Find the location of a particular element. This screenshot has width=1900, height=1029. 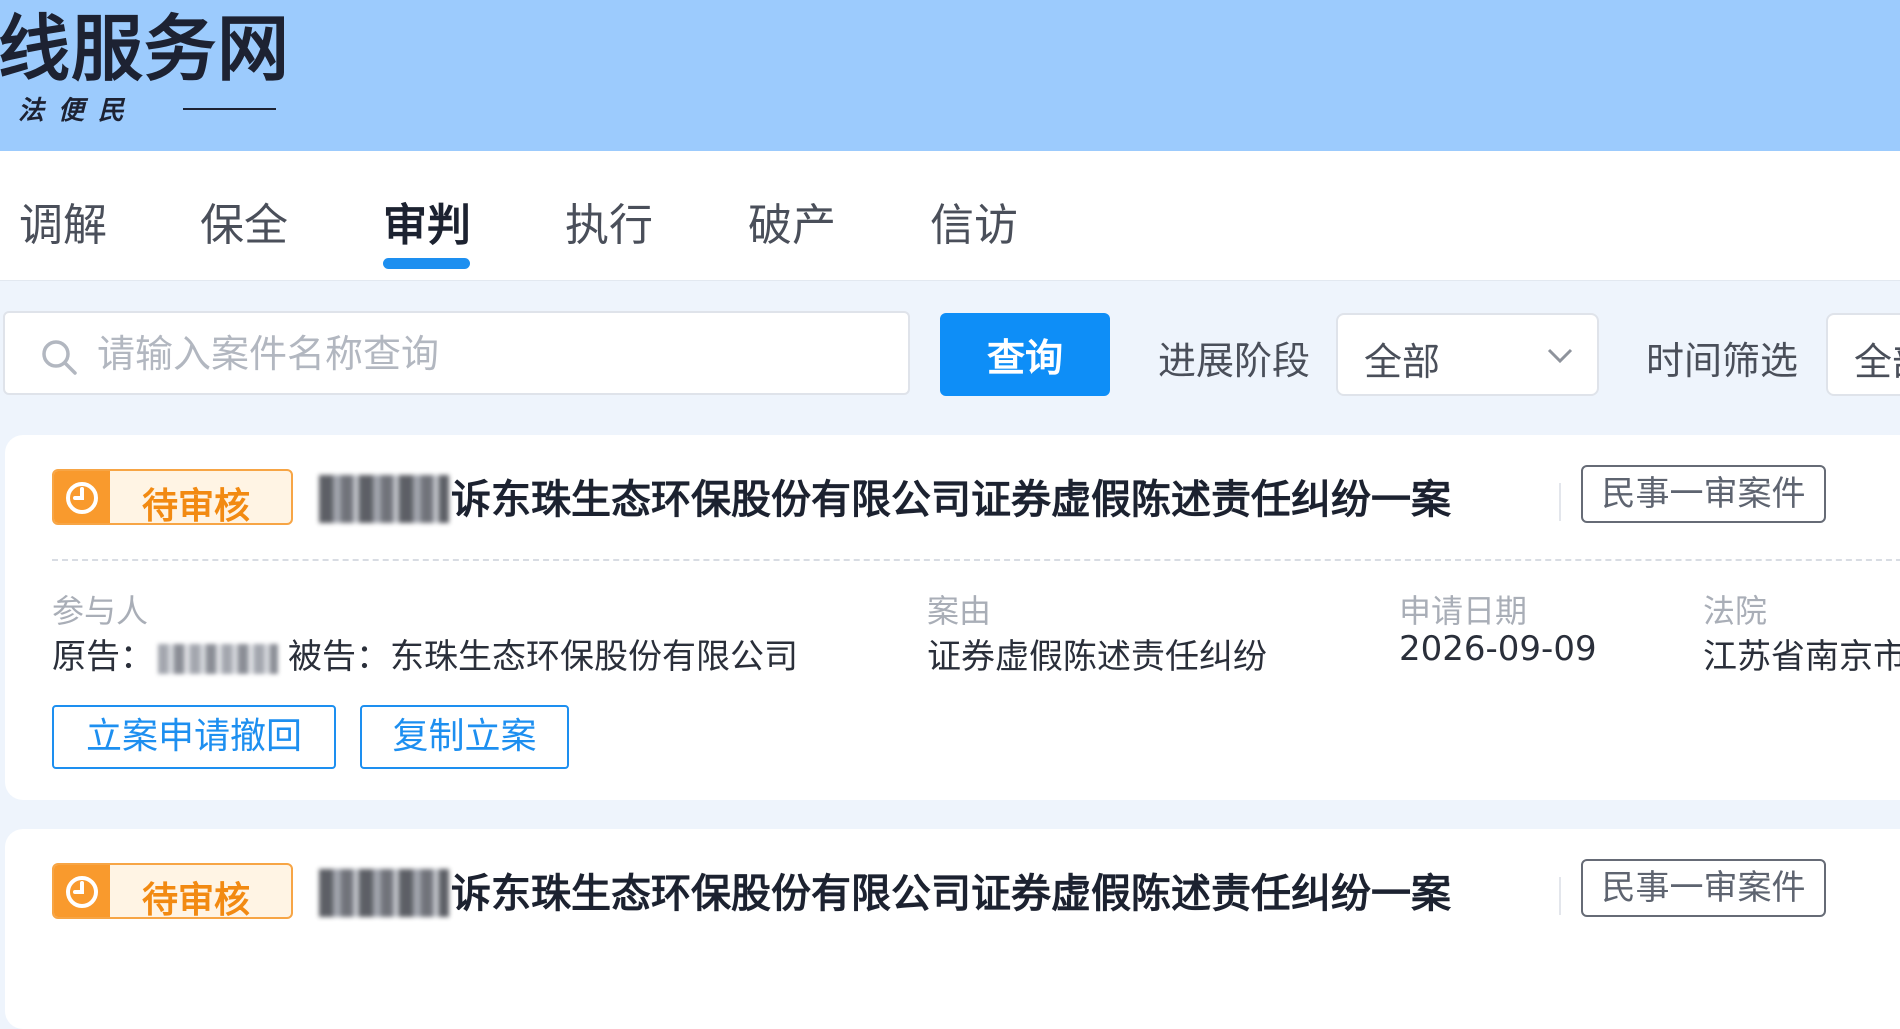

query-button: 查询 is located at coordinates (1025, 354).